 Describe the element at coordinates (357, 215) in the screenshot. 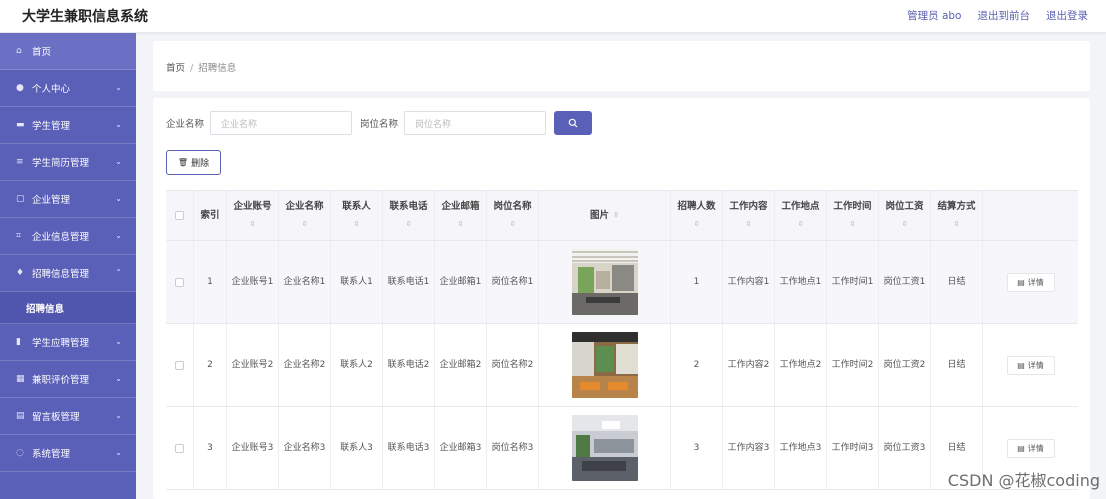

I see `header-contact: 联系人 ⇳` at that location.